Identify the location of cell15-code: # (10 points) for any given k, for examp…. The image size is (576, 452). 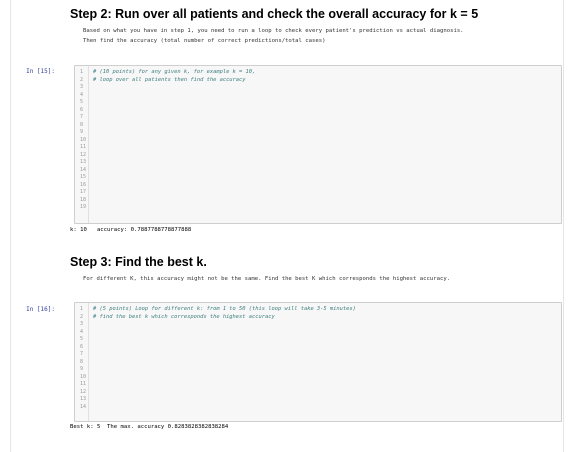
(174, 76).